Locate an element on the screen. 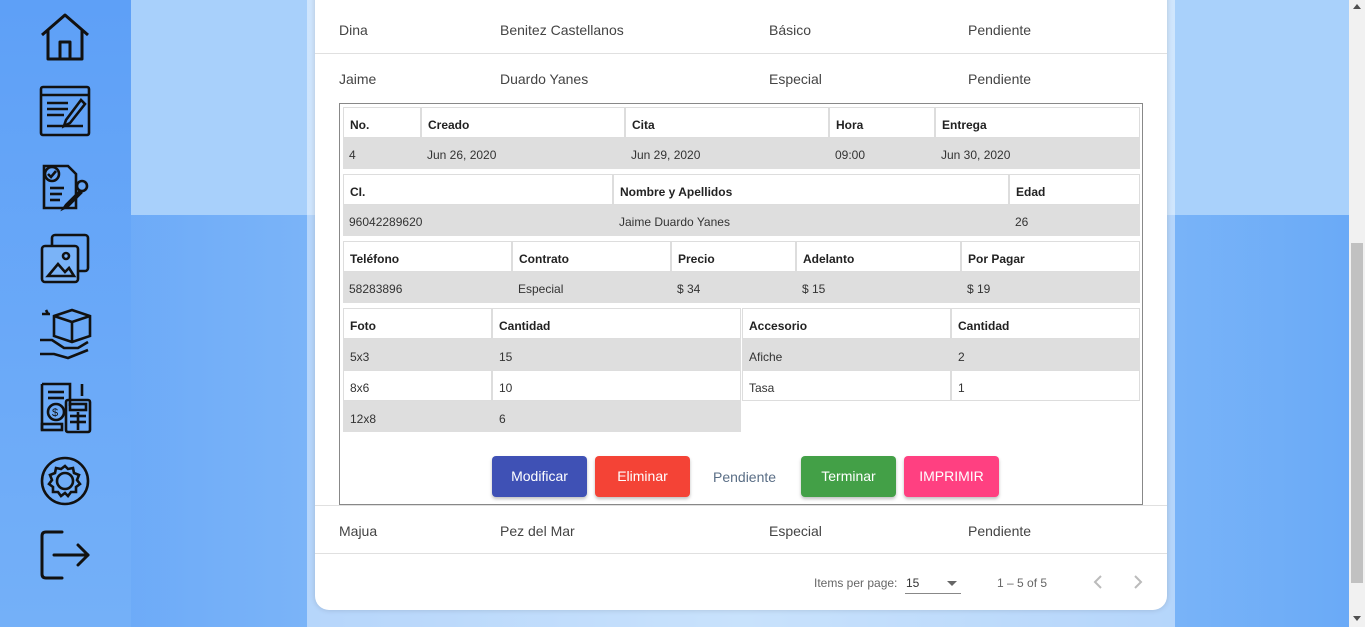 This screenshot has height=627, width=1365. header-cell: Accesorio is located at coordinates (846, 323).